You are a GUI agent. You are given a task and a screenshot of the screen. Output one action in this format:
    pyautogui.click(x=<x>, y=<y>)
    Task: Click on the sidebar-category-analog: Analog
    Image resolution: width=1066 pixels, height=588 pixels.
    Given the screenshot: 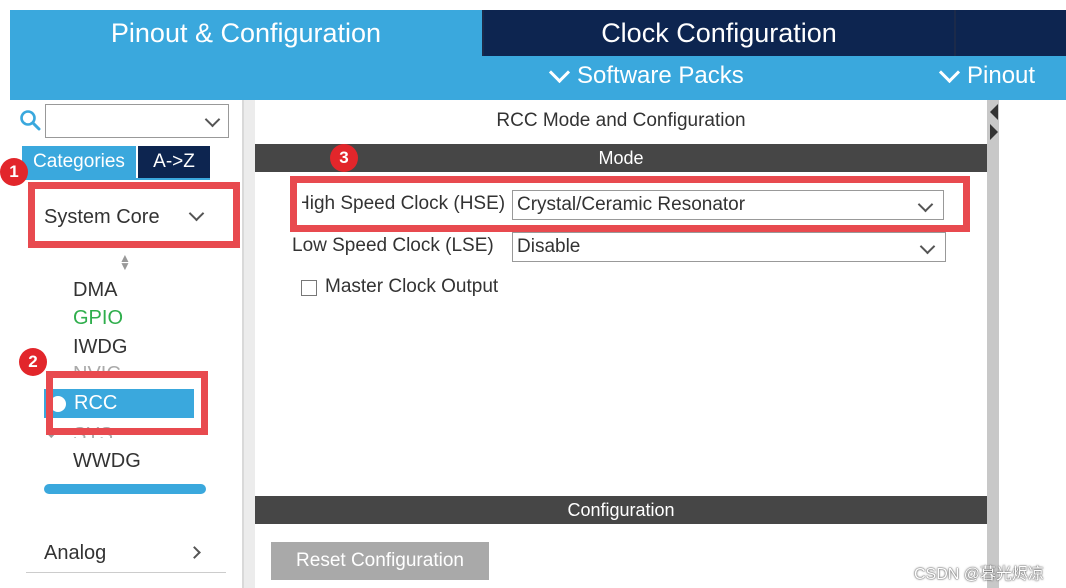 What is the action you would take?
    pyautogui.click(x=75, y=553)
    